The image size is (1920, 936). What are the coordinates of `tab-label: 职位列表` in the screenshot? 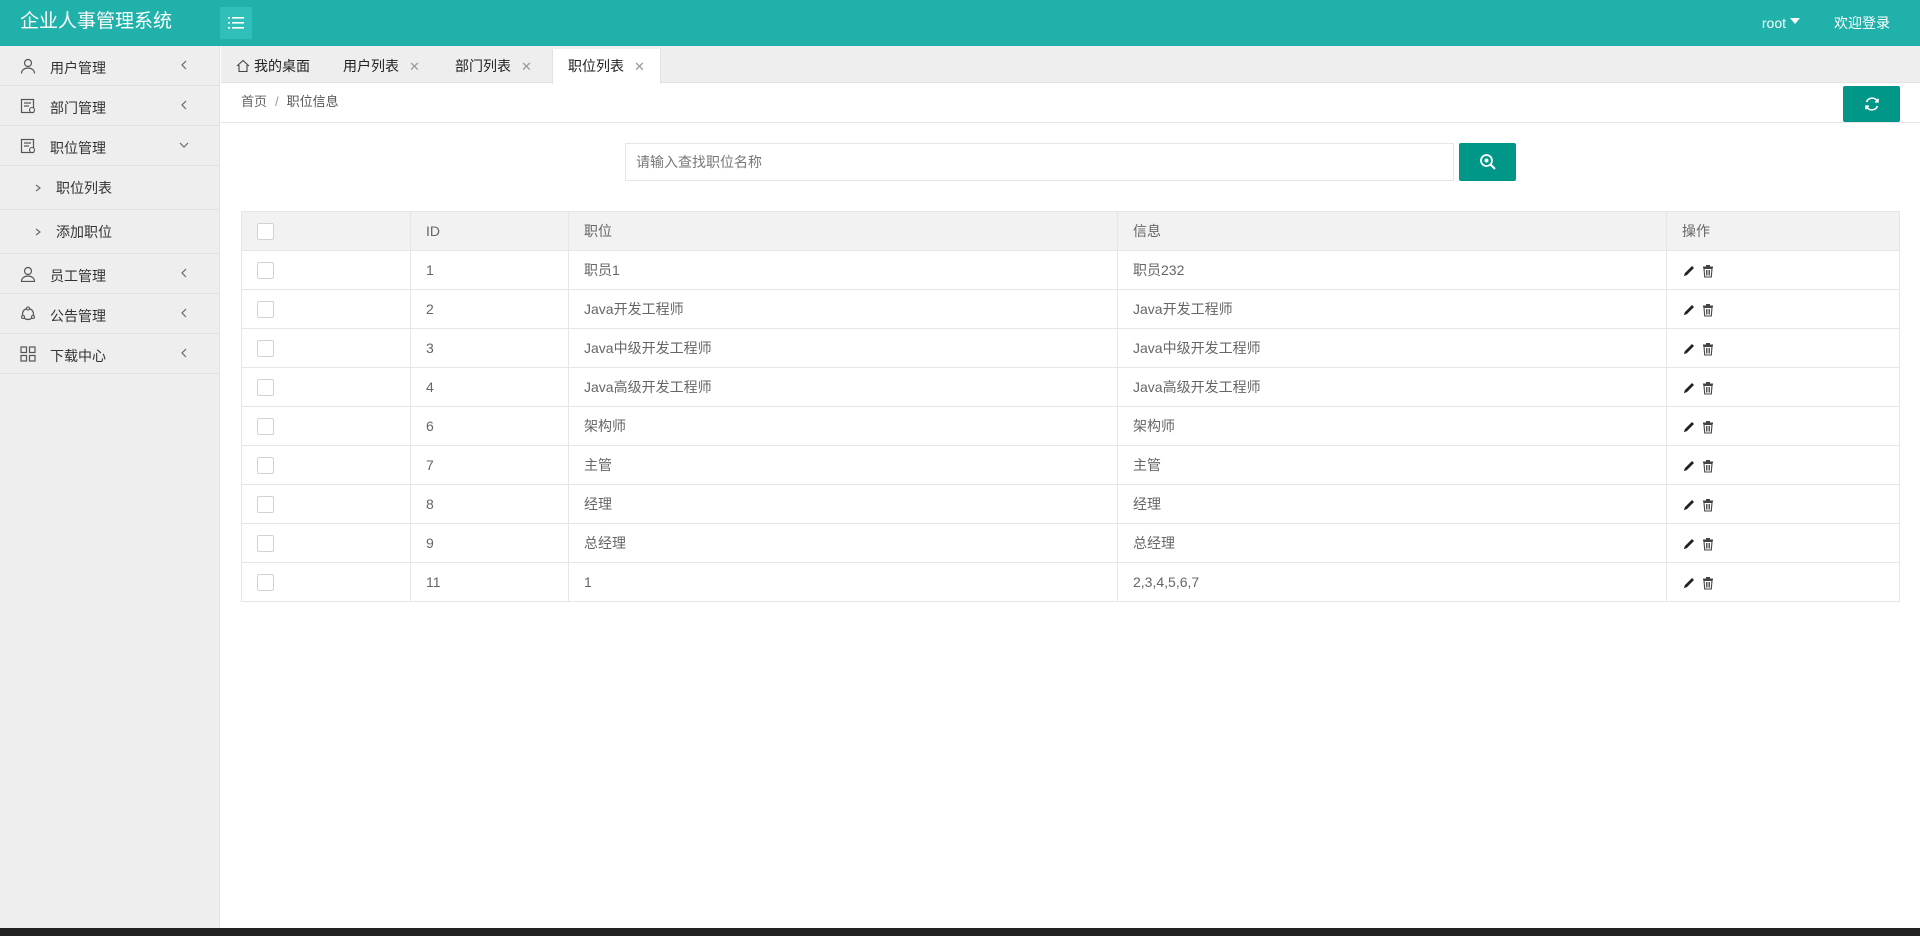 It's located at (596, 66).